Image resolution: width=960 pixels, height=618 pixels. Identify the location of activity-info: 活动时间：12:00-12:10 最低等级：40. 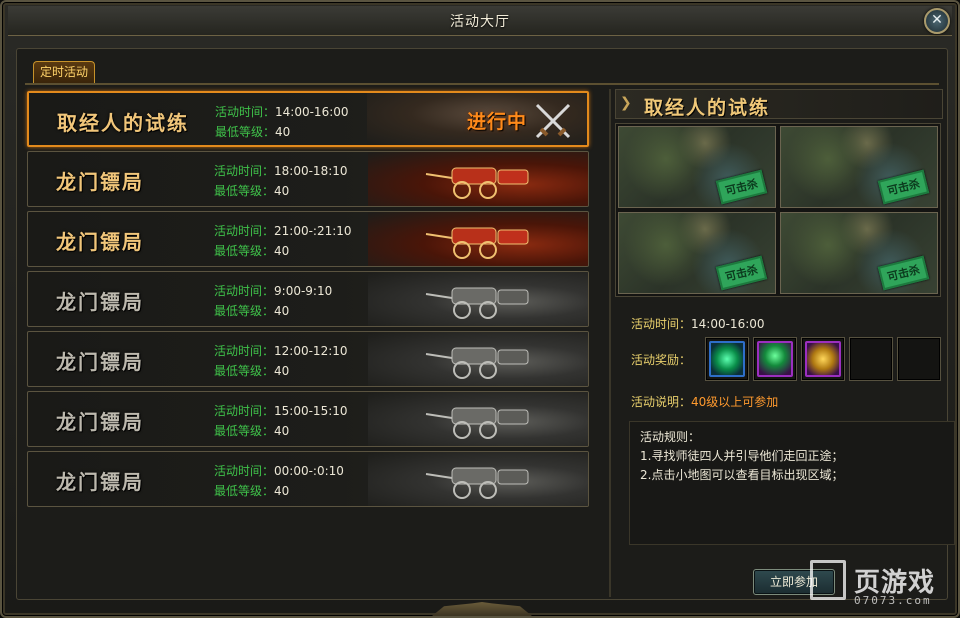
(281, 361).